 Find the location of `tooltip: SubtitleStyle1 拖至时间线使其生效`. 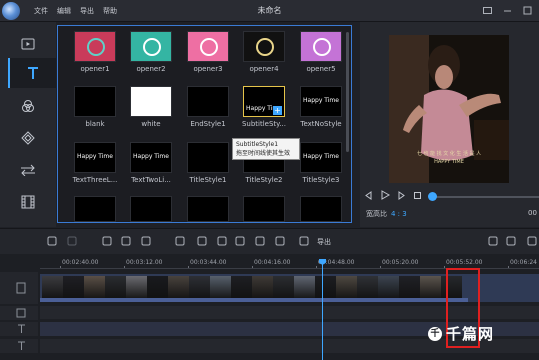

tooltip: SubtitleStyle1 拖至时间线使其生效 is located at coordinates (266, 149).